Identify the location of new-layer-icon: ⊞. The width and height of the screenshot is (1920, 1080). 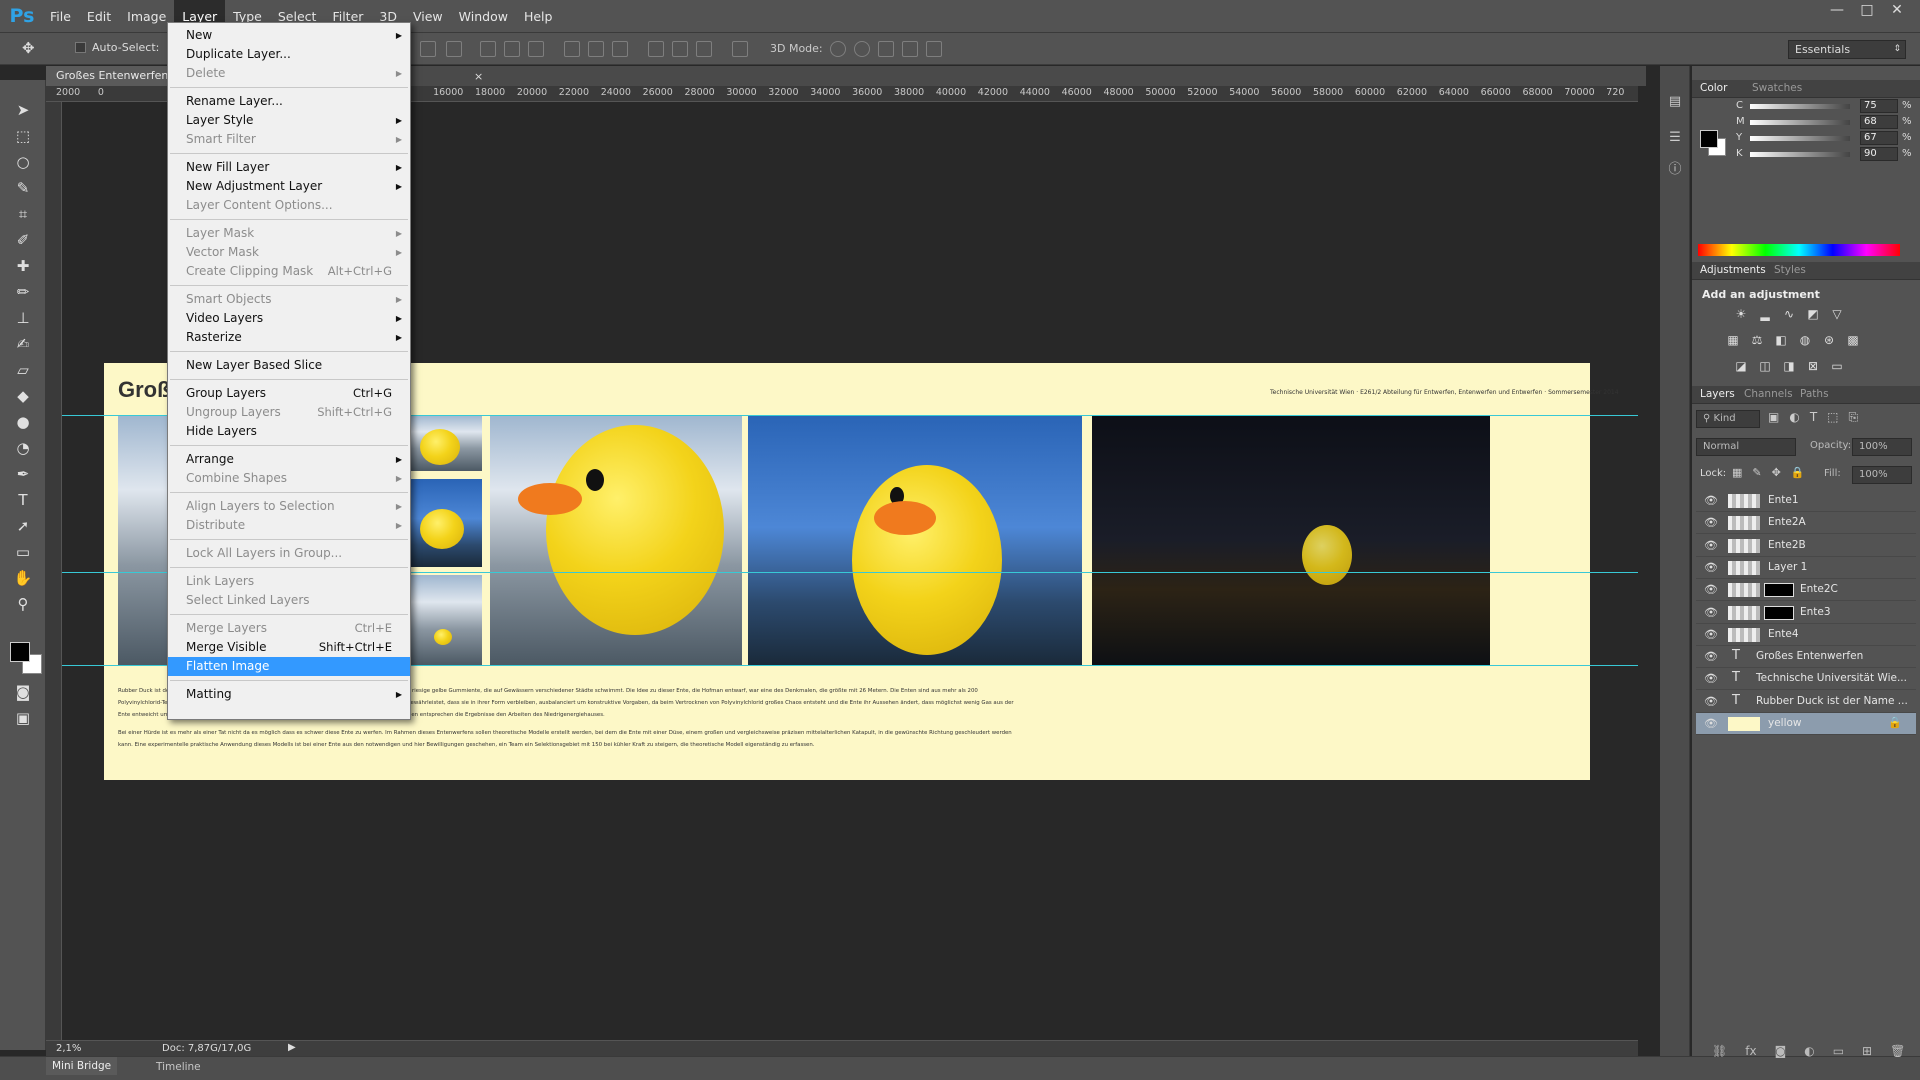
(1867, 1051).